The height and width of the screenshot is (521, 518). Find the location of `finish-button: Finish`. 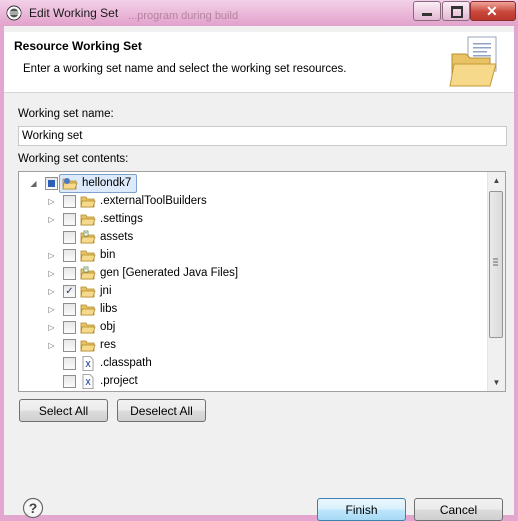

finish-button: Finish is located at coordinates (361, 509).